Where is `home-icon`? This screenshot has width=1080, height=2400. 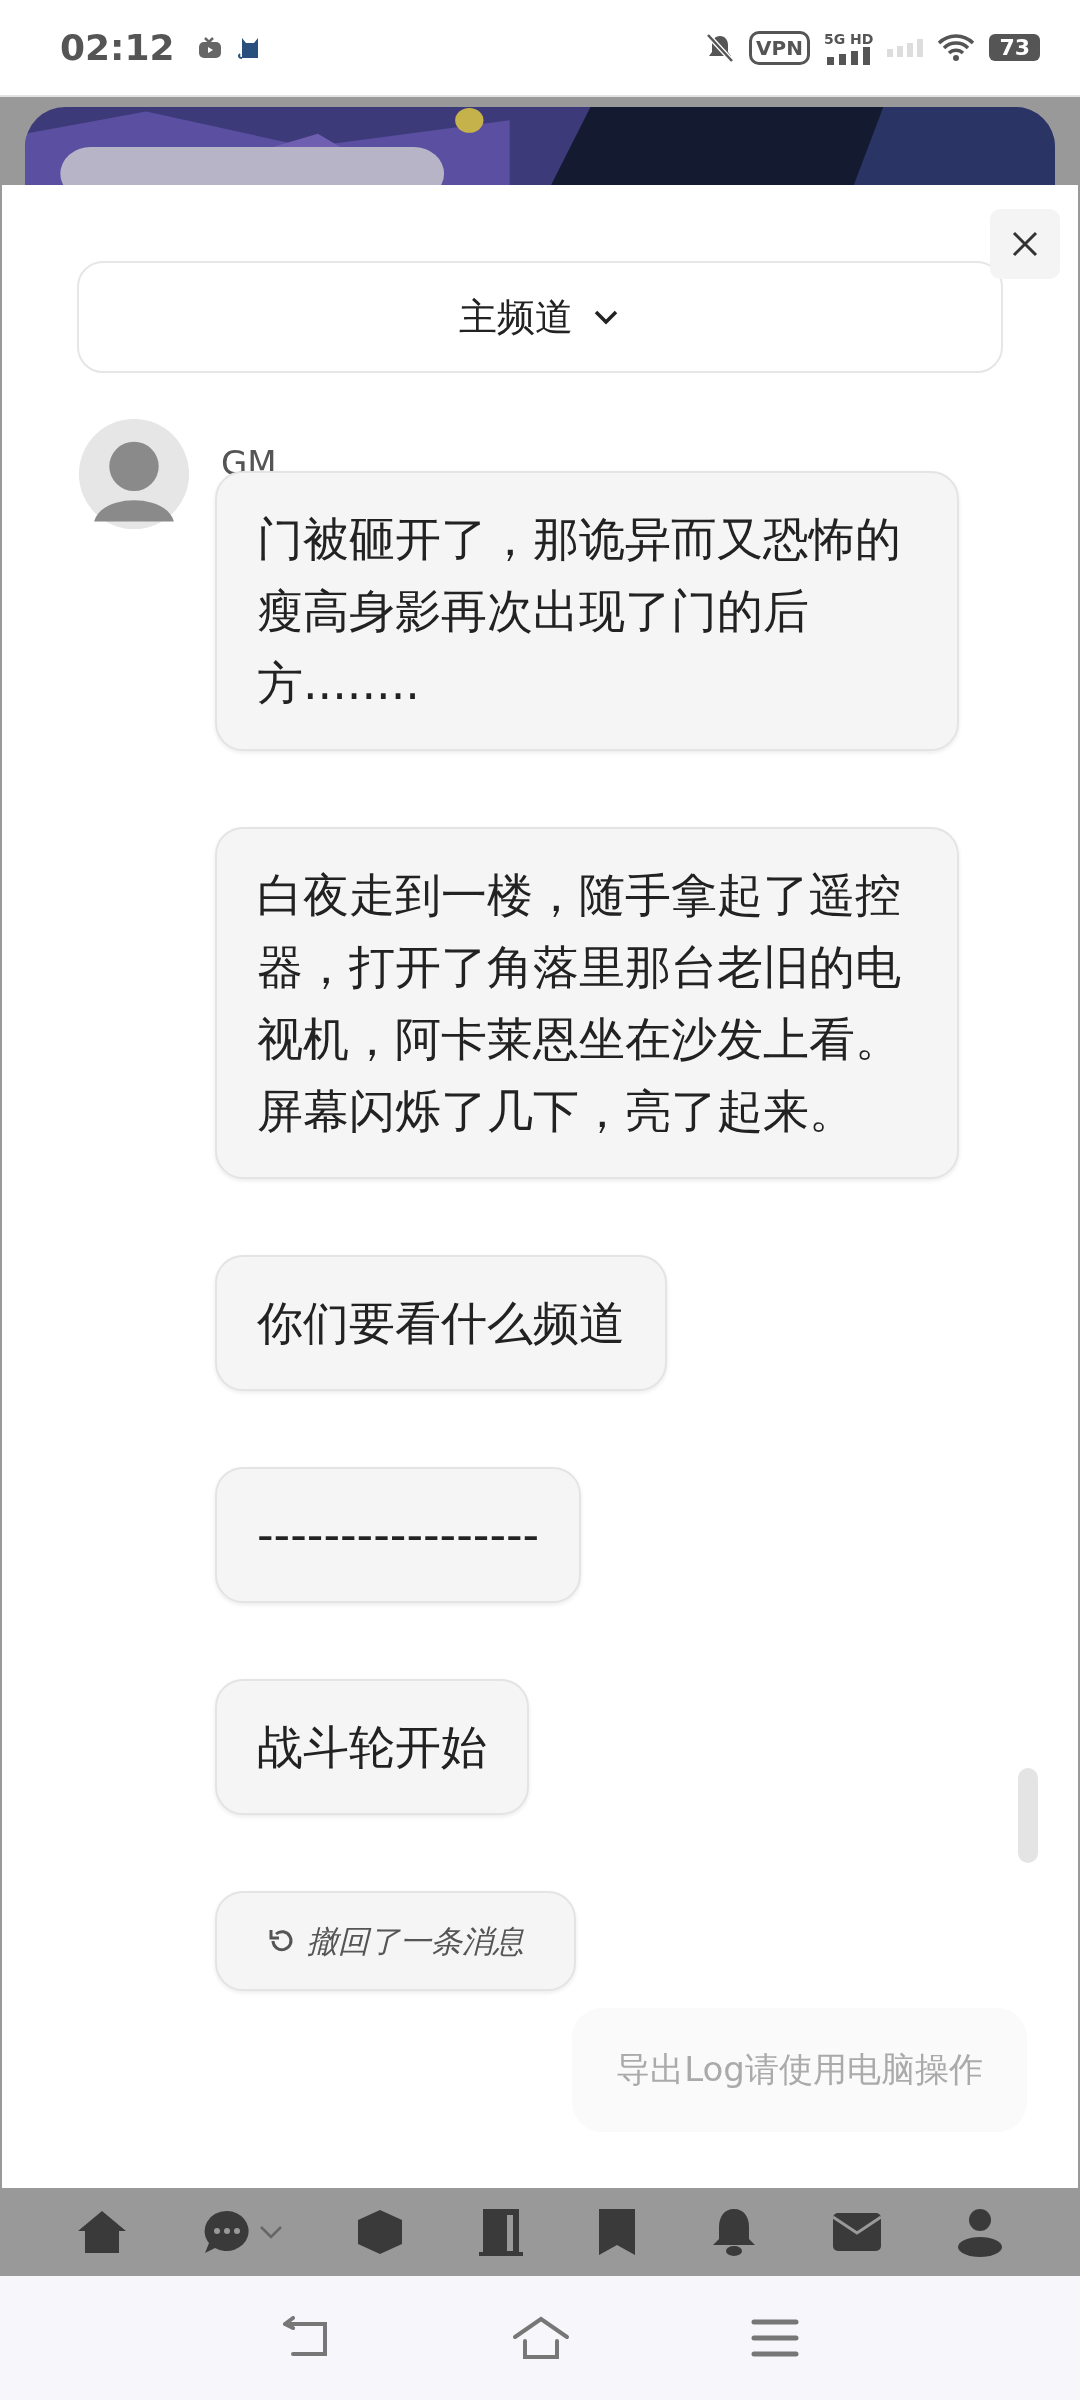
home-icon is located at coordinates (541, 2338).